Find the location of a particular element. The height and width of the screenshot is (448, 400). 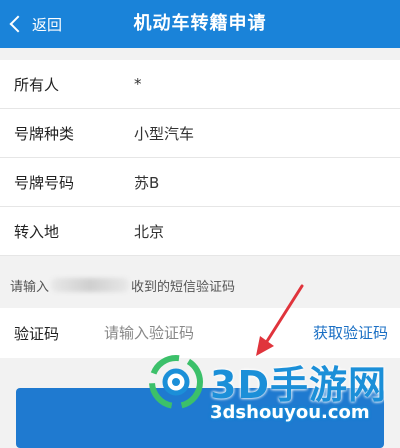

submit-button is located at coordinates (200, 418).